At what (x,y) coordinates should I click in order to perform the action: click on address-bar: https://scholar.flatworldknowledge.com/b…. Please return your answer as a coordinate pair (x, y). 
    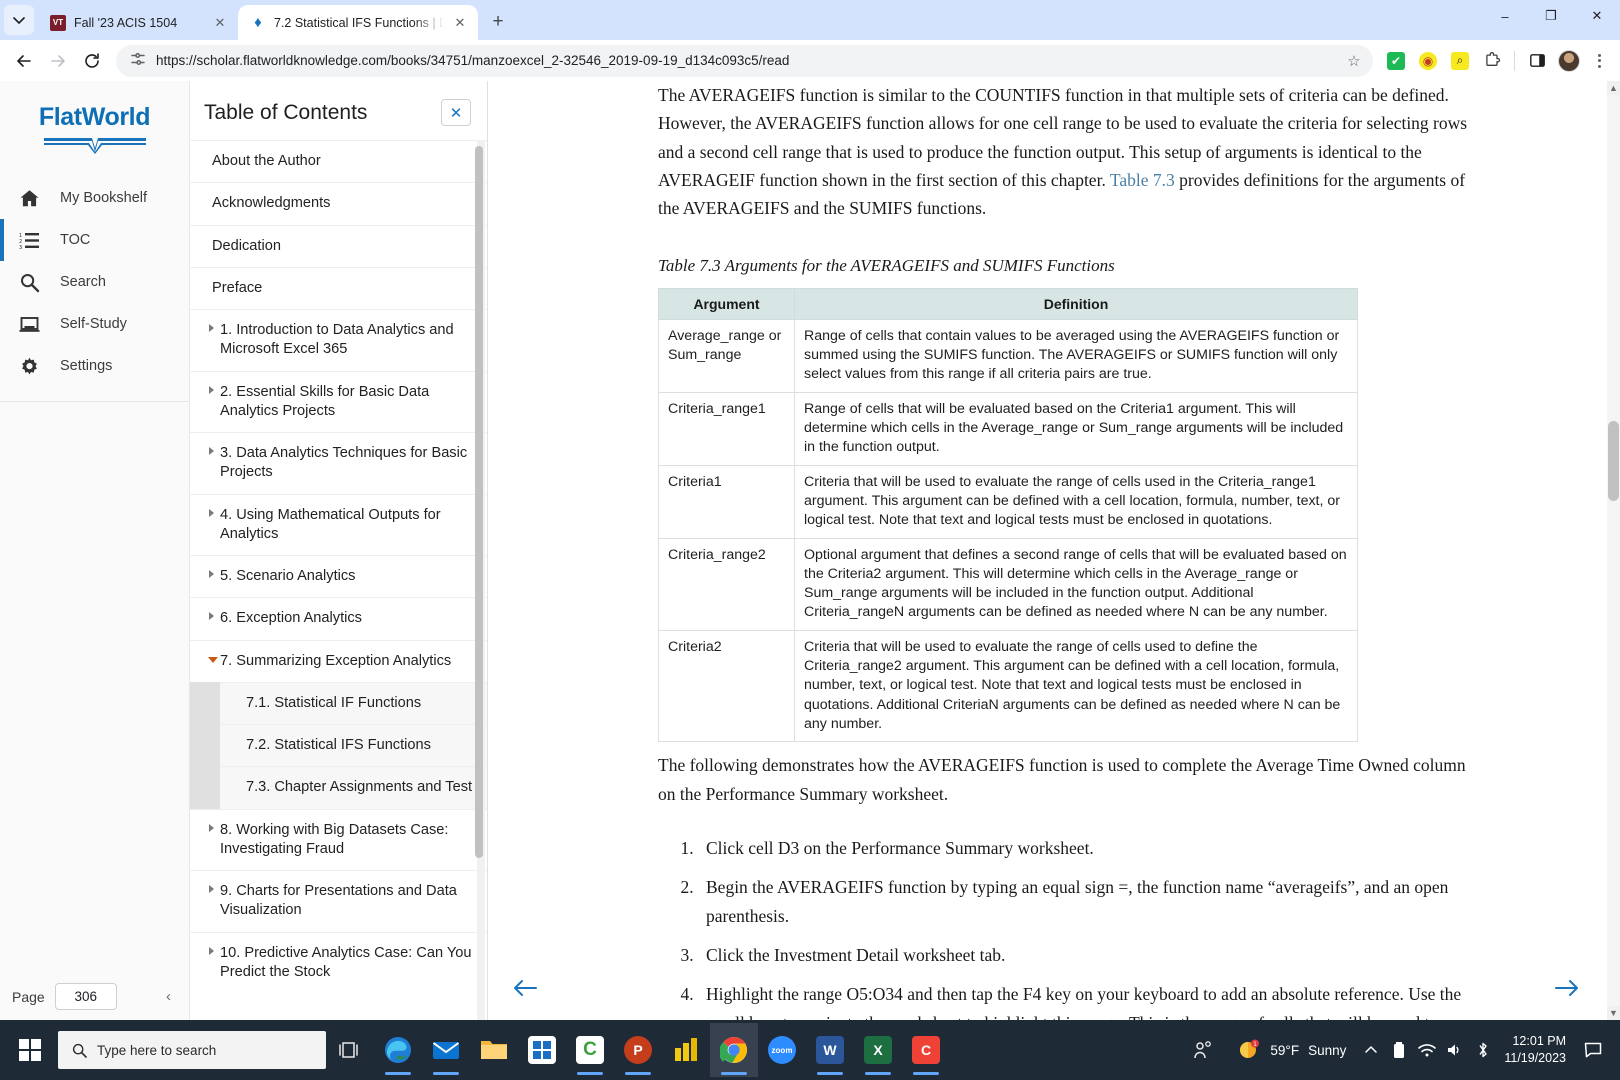
    Looking at the image, I should click on (744, 60).